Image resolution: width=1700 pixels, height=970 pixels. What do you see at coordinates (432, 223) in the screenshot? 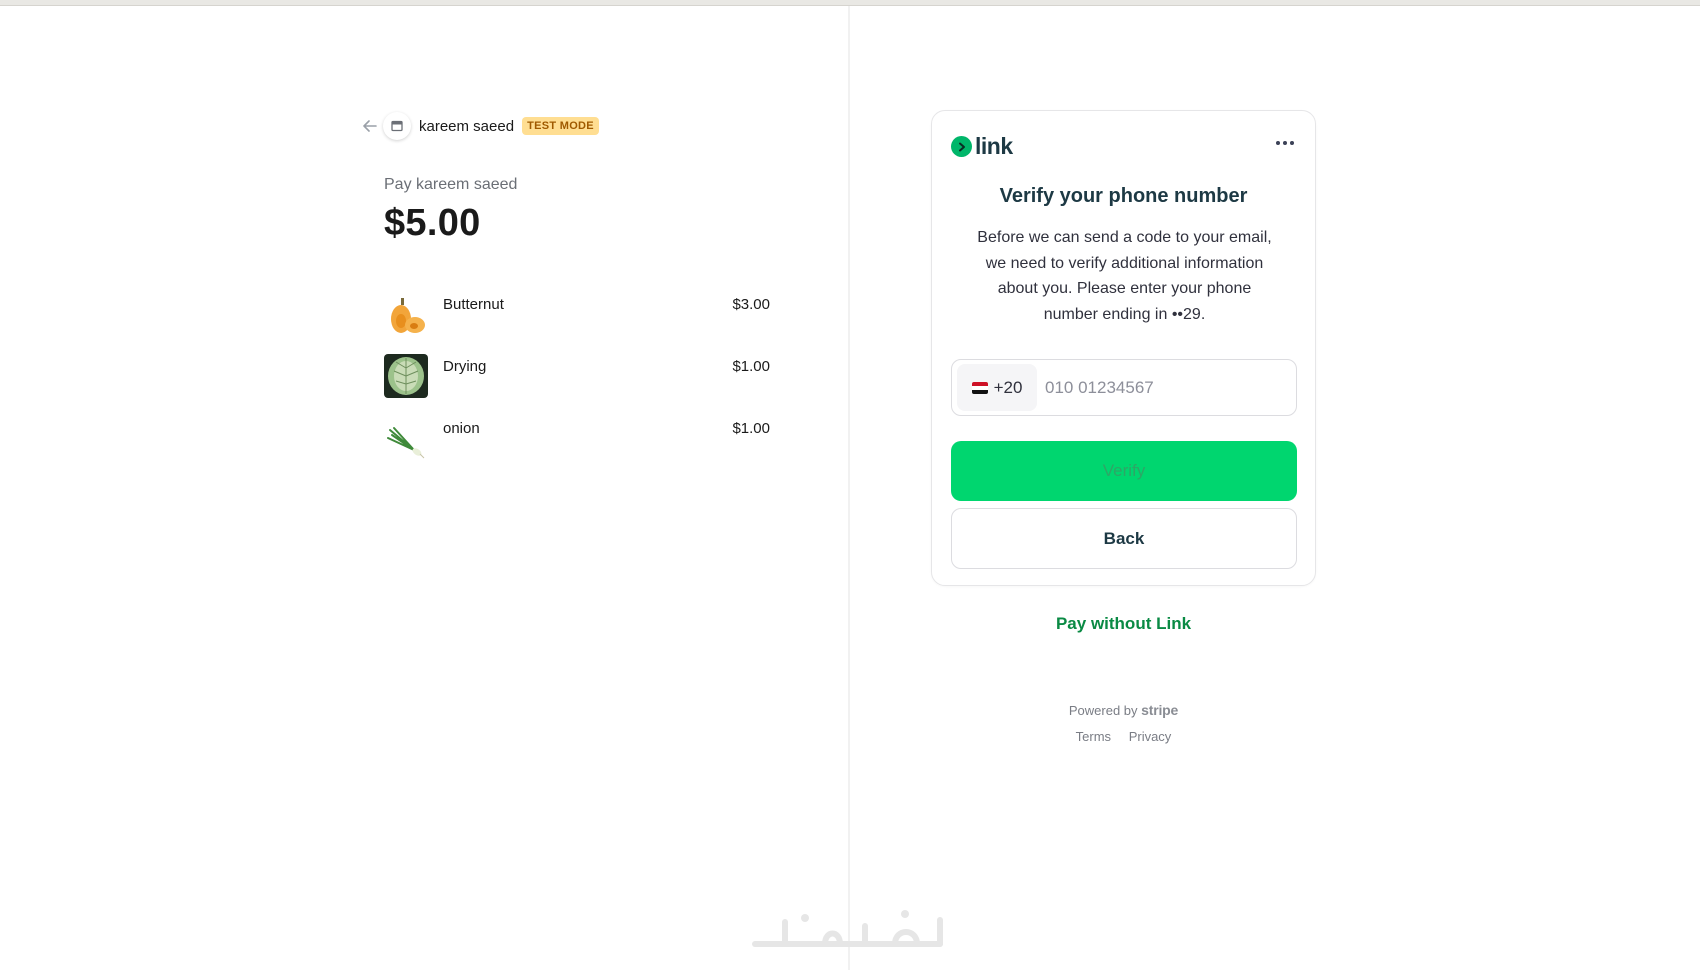
I see `total-amount: $5.00` at bounding box center [432, 223].